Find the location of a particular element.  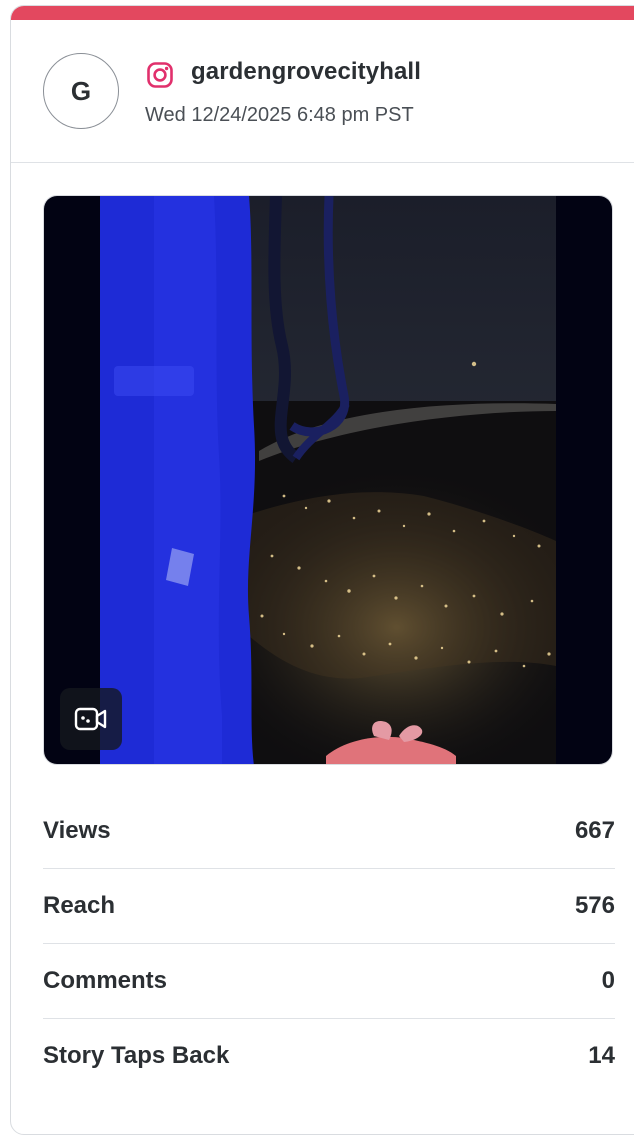

metric-label: Views is located at coordinates (77, 830).